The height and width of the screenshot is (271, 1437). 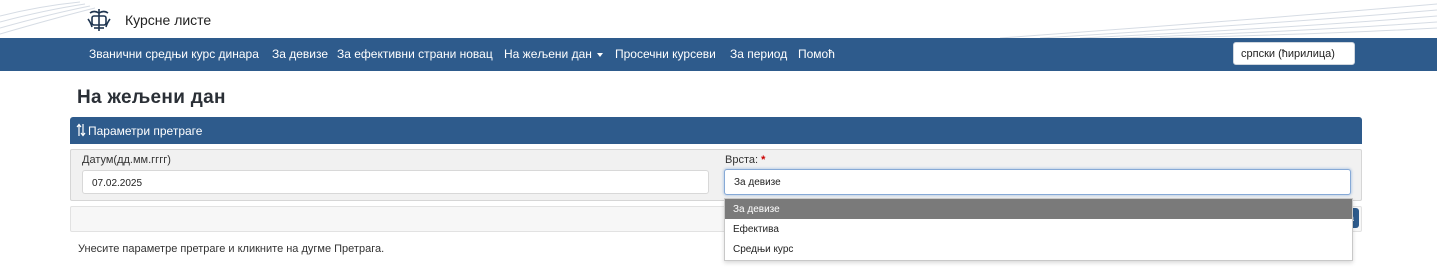 I want to click on sort-arrows-icon, so click(x=81, y=130).